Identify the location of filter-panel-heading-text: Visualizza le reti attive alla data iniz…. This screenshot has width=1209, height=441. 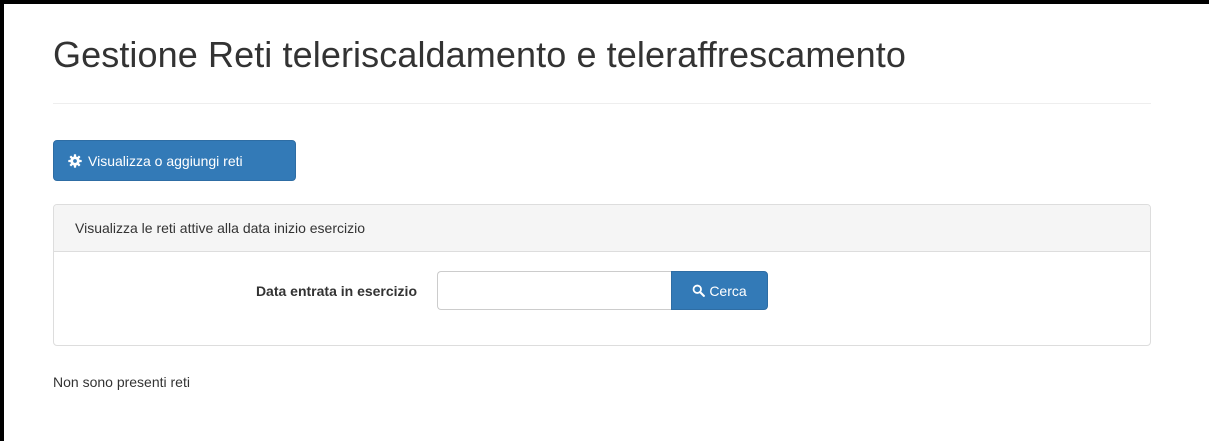
(220, 228).